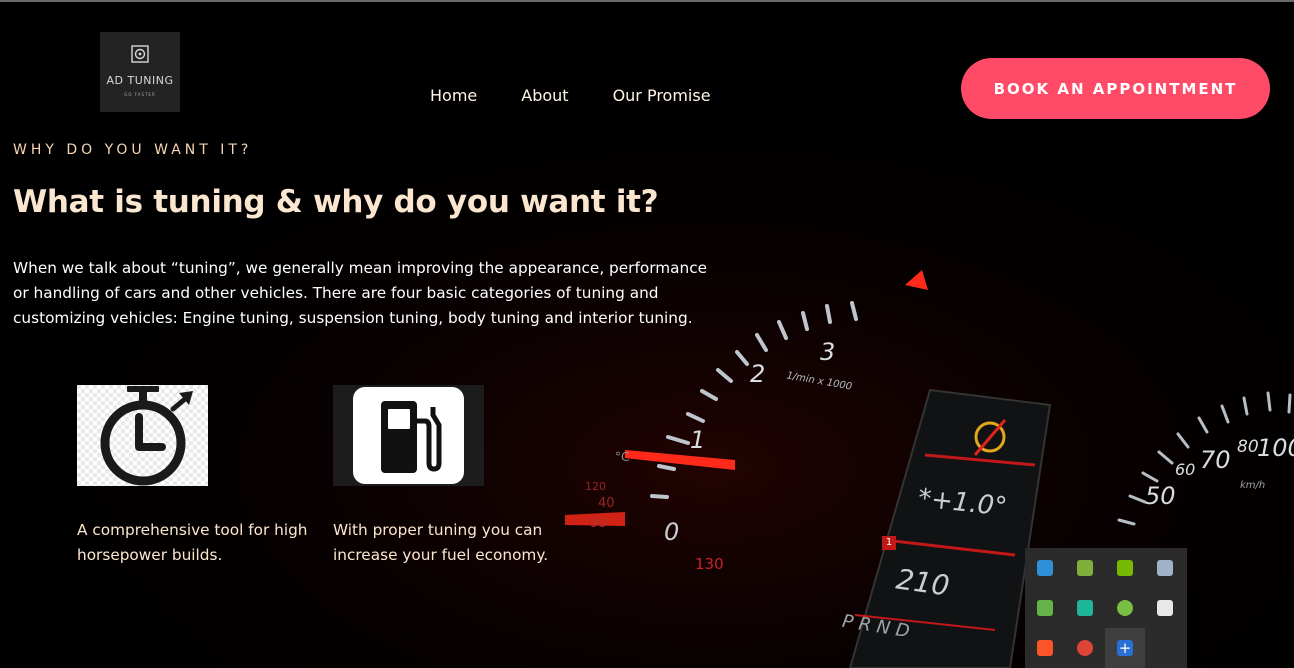  Describe the element at coordinates (1165, 568) in the screenshot. I see `laptop-icon` at that location.